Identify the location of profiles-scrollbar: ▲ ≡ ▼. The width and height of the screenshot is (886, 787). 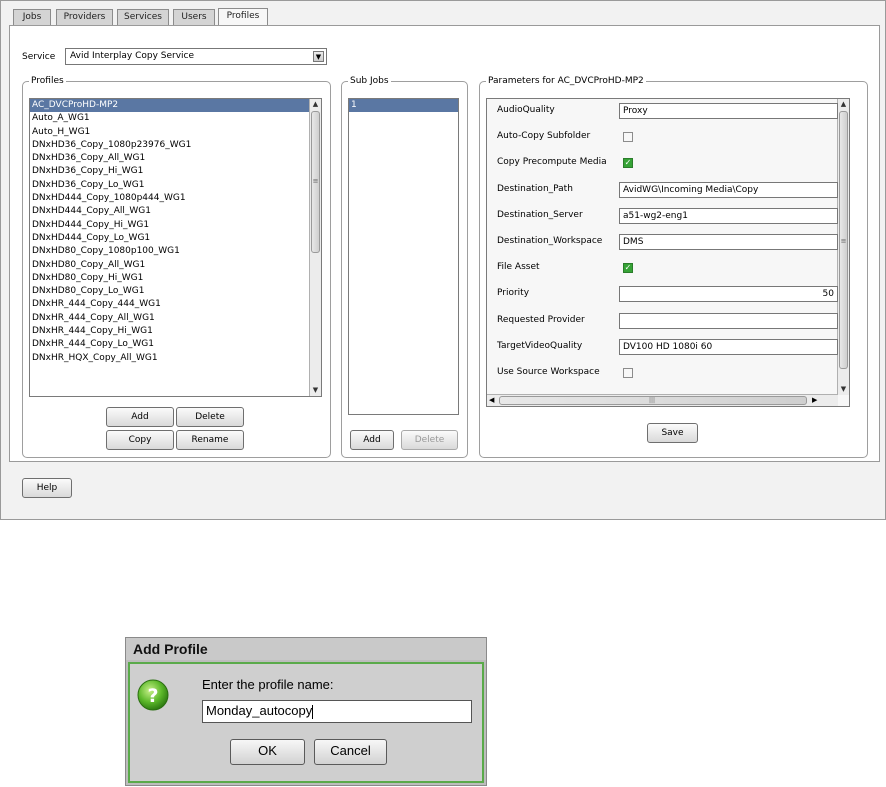
(315, 247).